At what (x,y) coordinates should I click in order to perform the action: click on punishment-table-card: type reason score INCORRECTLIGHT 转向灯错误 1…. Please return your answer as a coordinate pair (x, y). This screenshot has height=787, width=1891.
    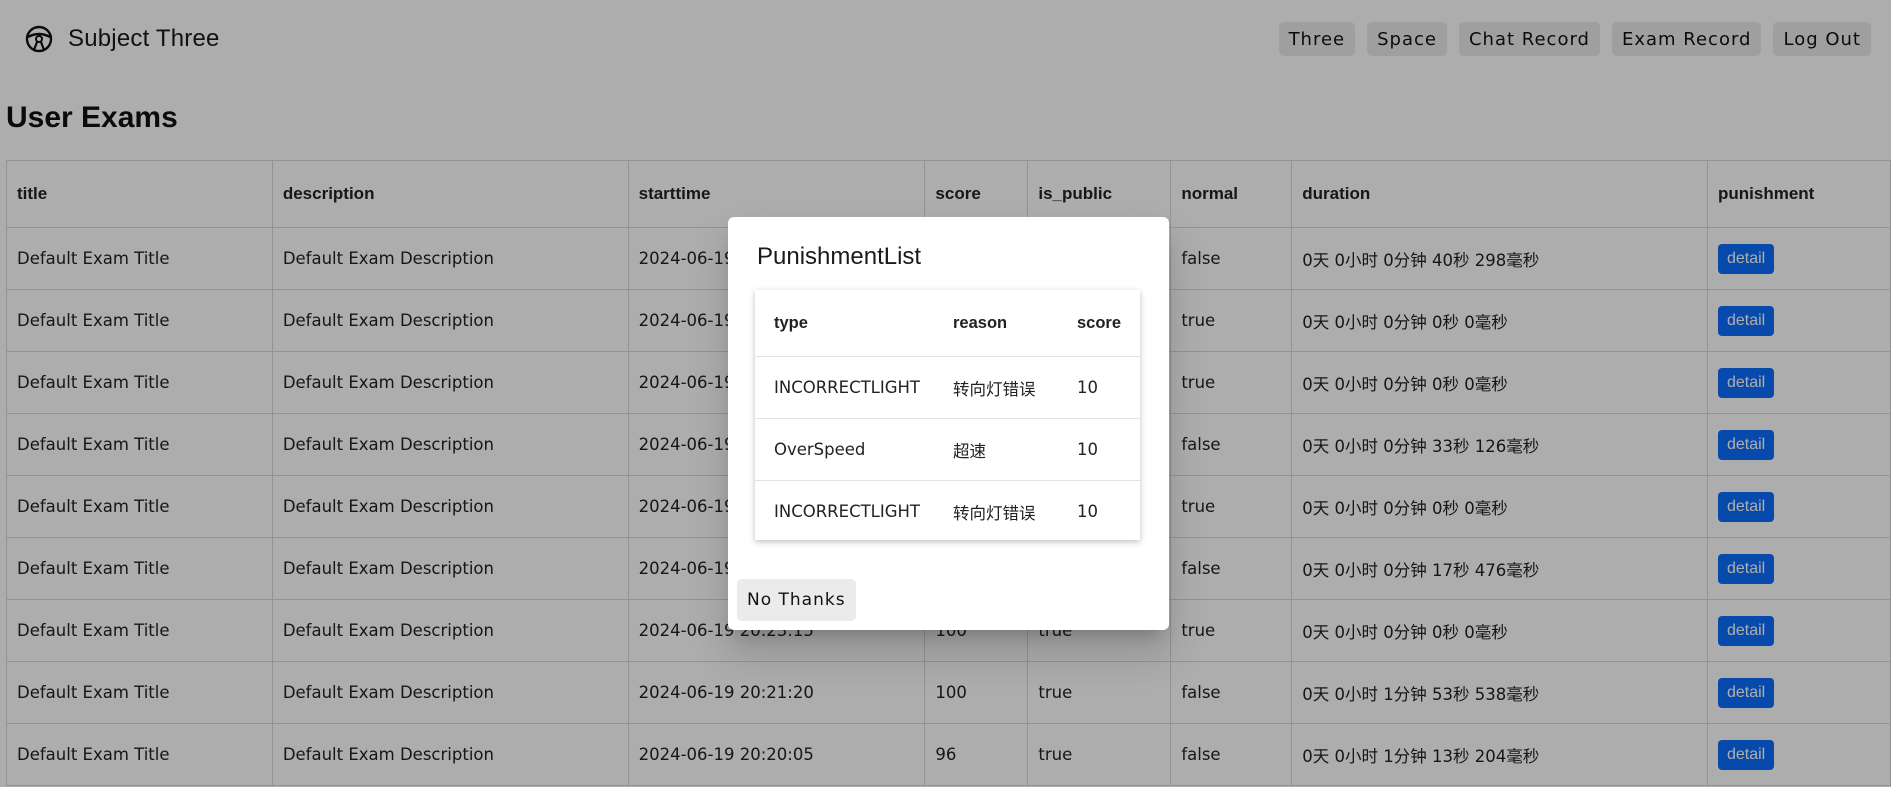
    Looking at the image, I should click on (947, 415).